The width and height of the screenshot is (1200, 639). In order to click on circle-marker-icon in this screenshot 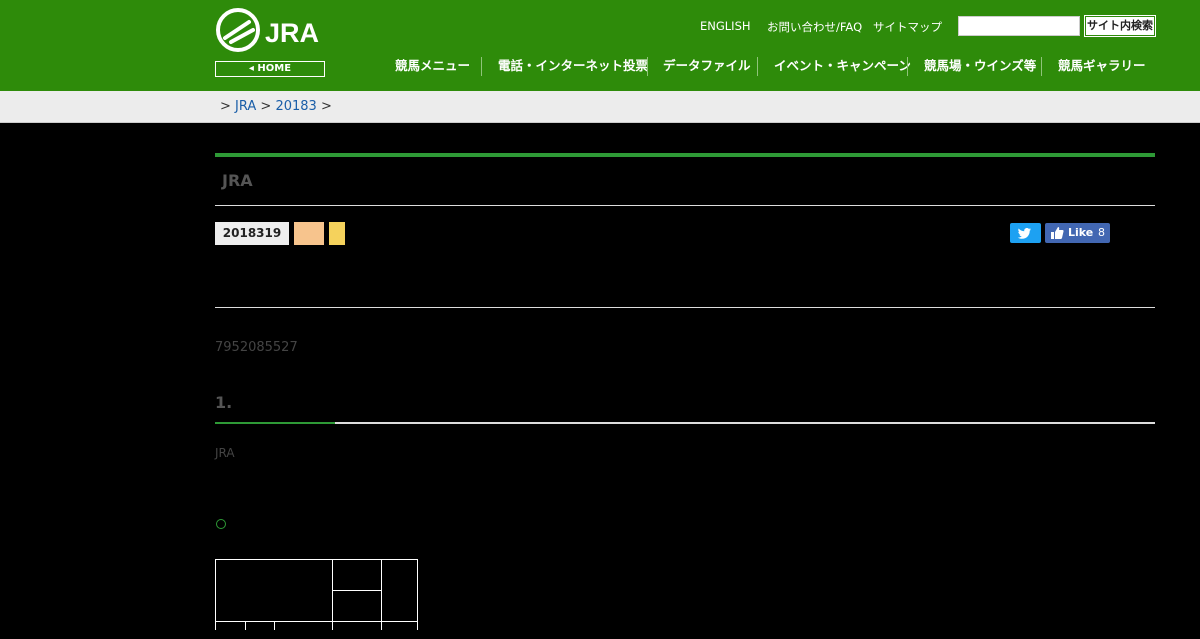, I will do `click(221, 524)`.